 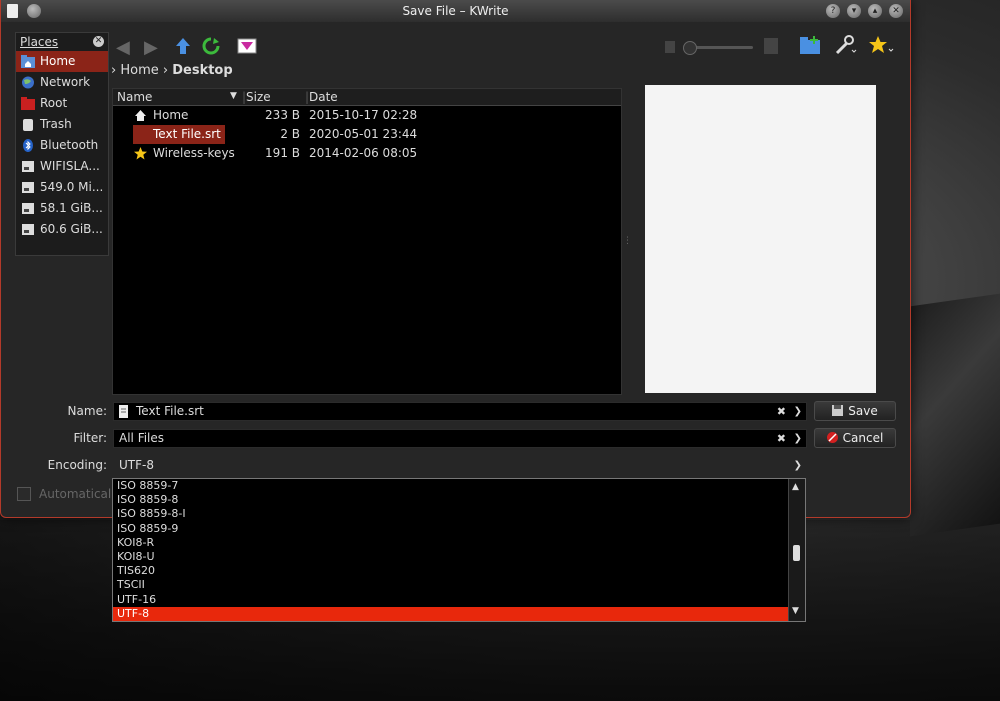 I want to click on column-size: Size, so click(x=258, y=97).